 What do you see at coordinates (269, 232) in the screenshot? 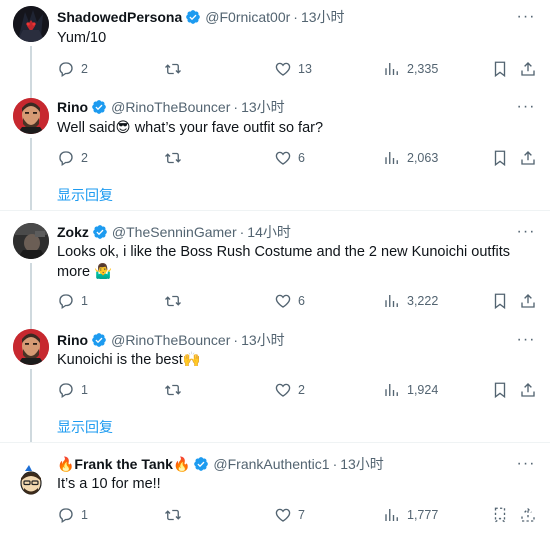
I see `timestamp: 14小时` at bounding box center [269, 232].